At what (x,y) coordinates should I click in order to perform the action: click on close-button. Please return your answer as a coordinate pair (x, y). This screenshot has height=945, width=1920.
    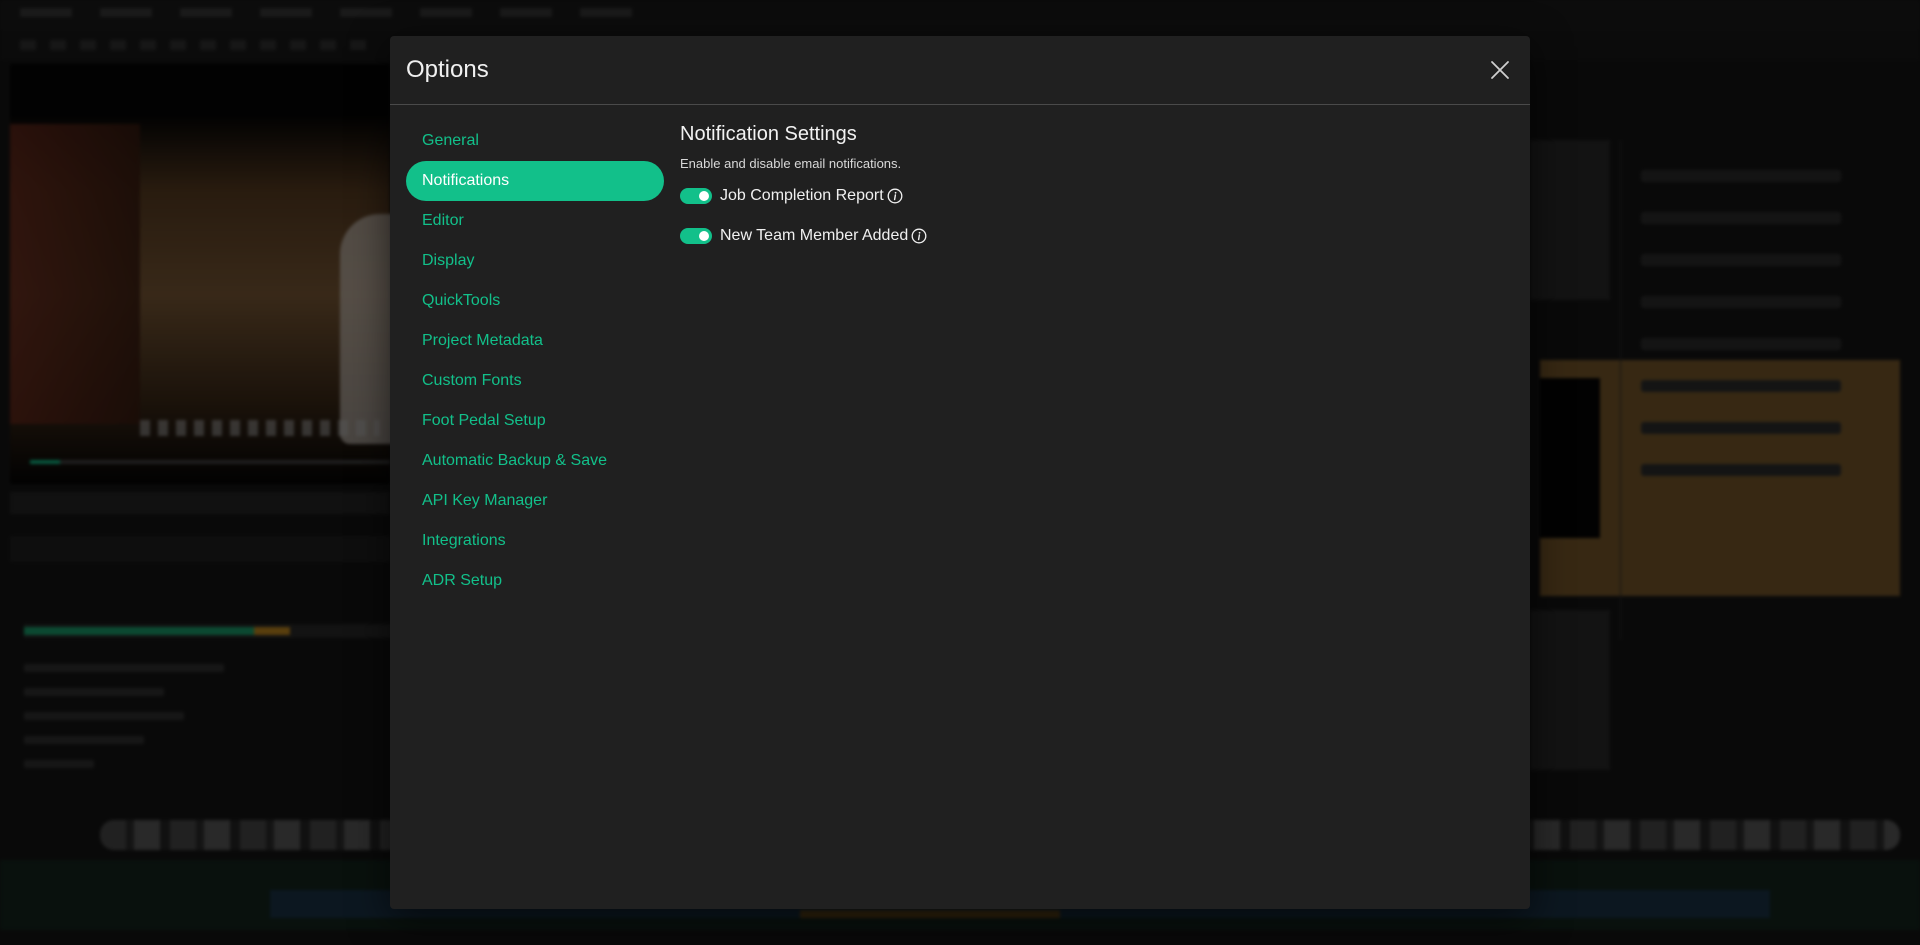
    Looking at the image, I should click on (1500, 70).